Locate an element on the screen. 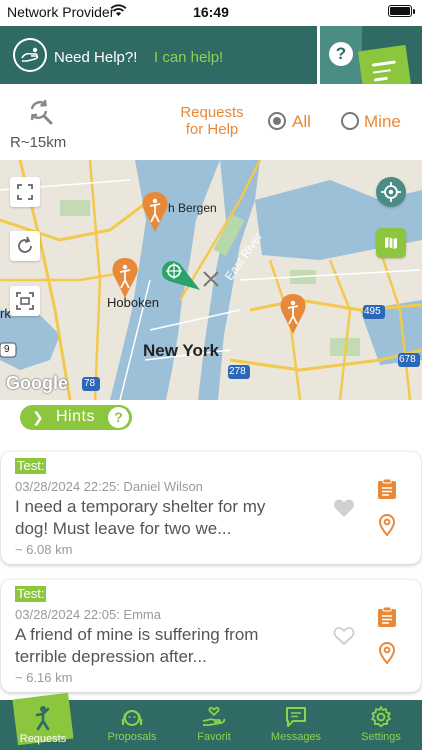 The width and height of the screenshot is (422, 750). expand-icon is located at coordinates (25, 192).